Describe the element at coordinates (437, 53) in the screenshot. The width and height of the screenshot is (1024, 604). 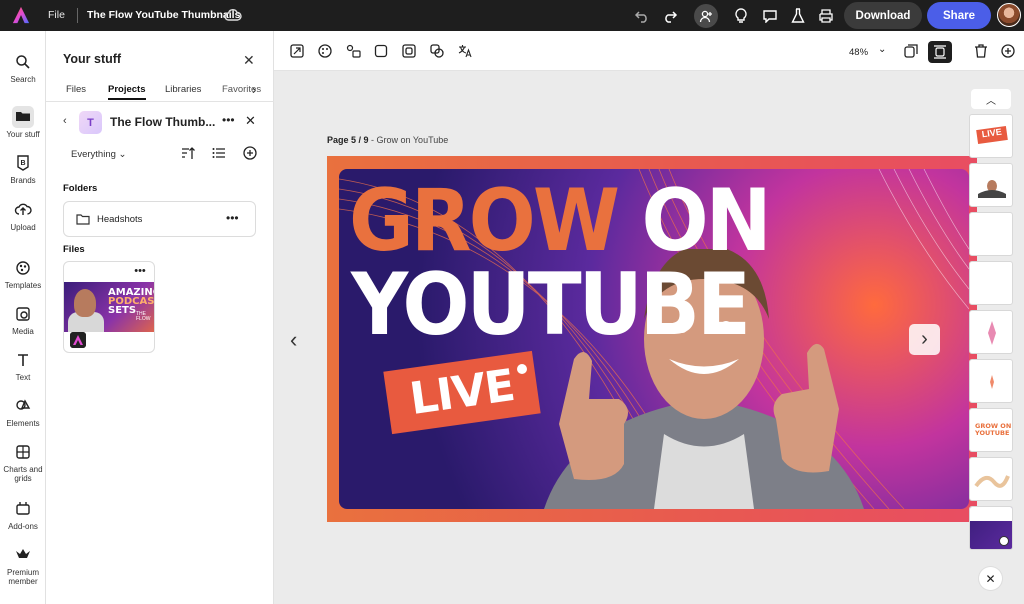
I see `layers-icon` at that location.